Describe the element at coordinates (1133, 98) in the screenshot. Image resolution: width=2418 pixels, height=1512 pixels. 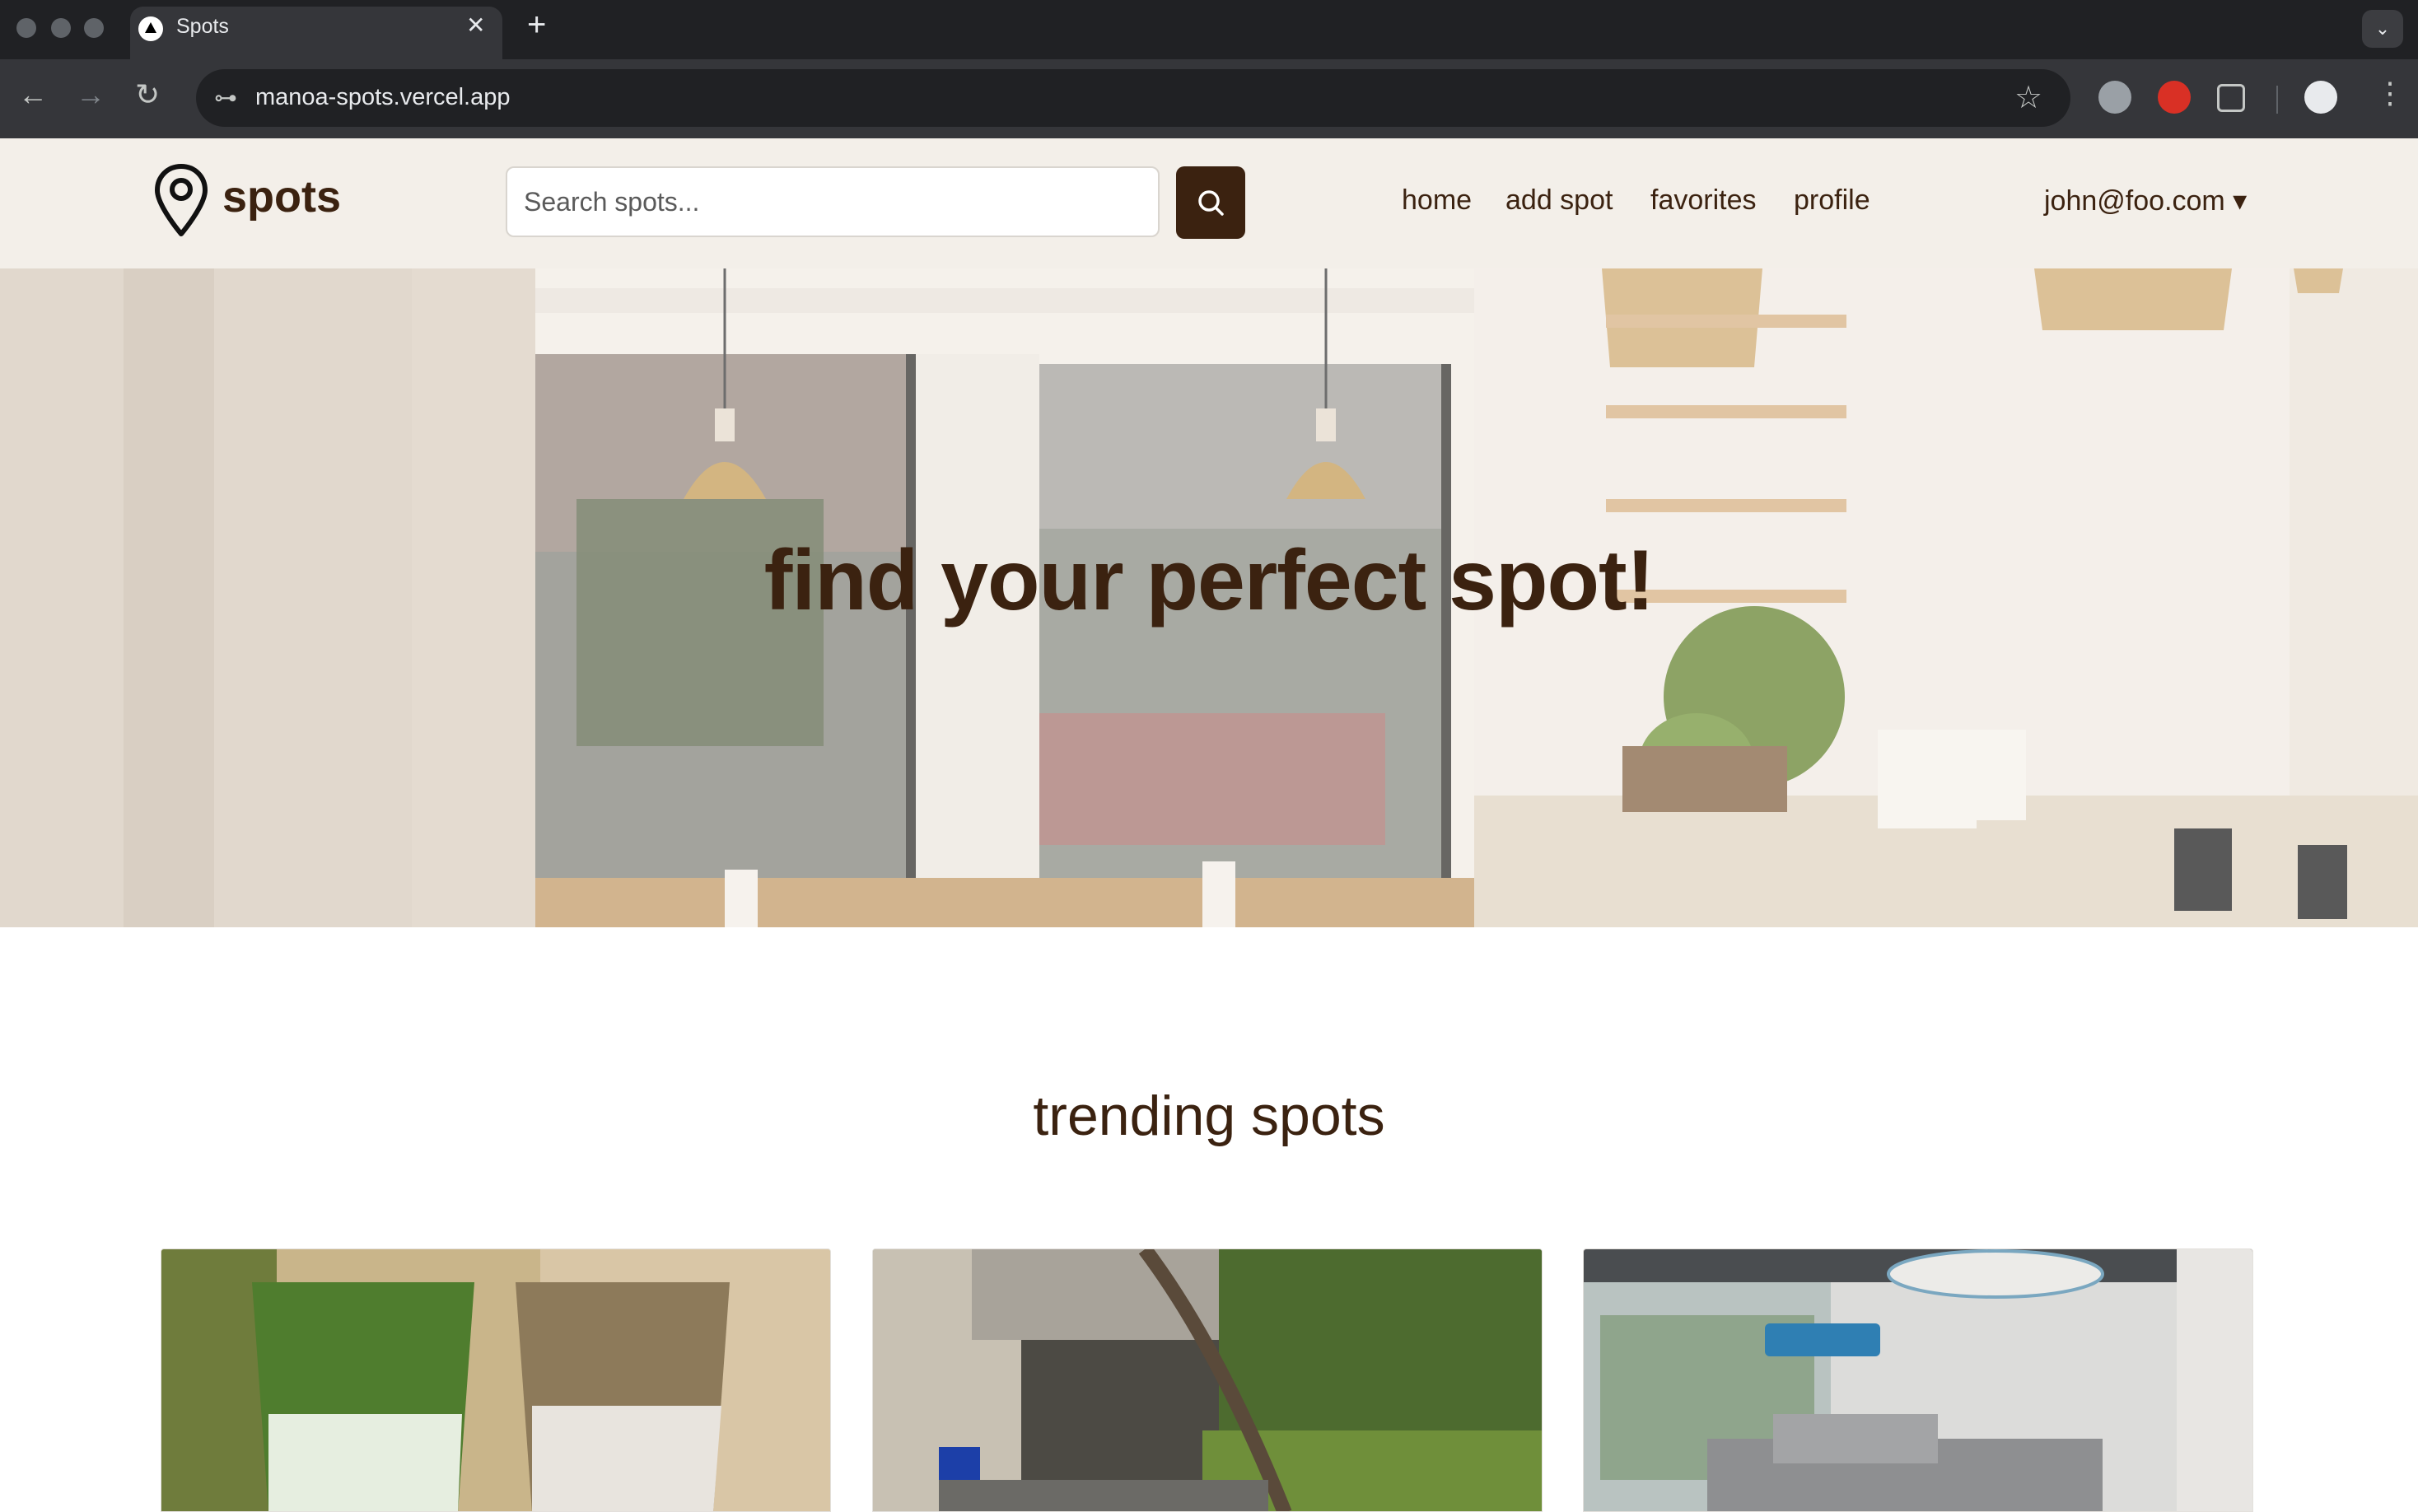
I see `address-bar: ⊶ manoa-spots.vercel.app ☆` at that location.